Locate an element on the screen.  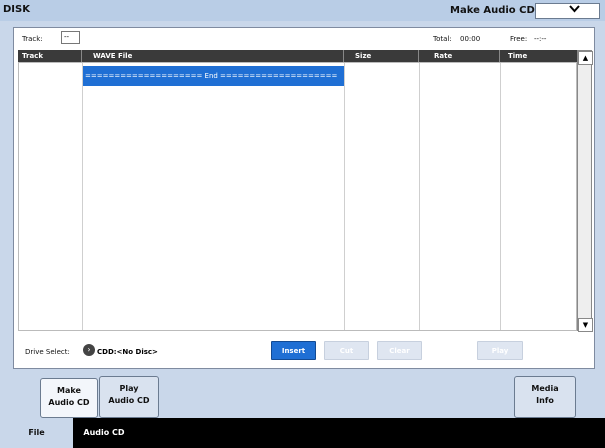
column-header-time: Time is located at coordinates (518, 56).